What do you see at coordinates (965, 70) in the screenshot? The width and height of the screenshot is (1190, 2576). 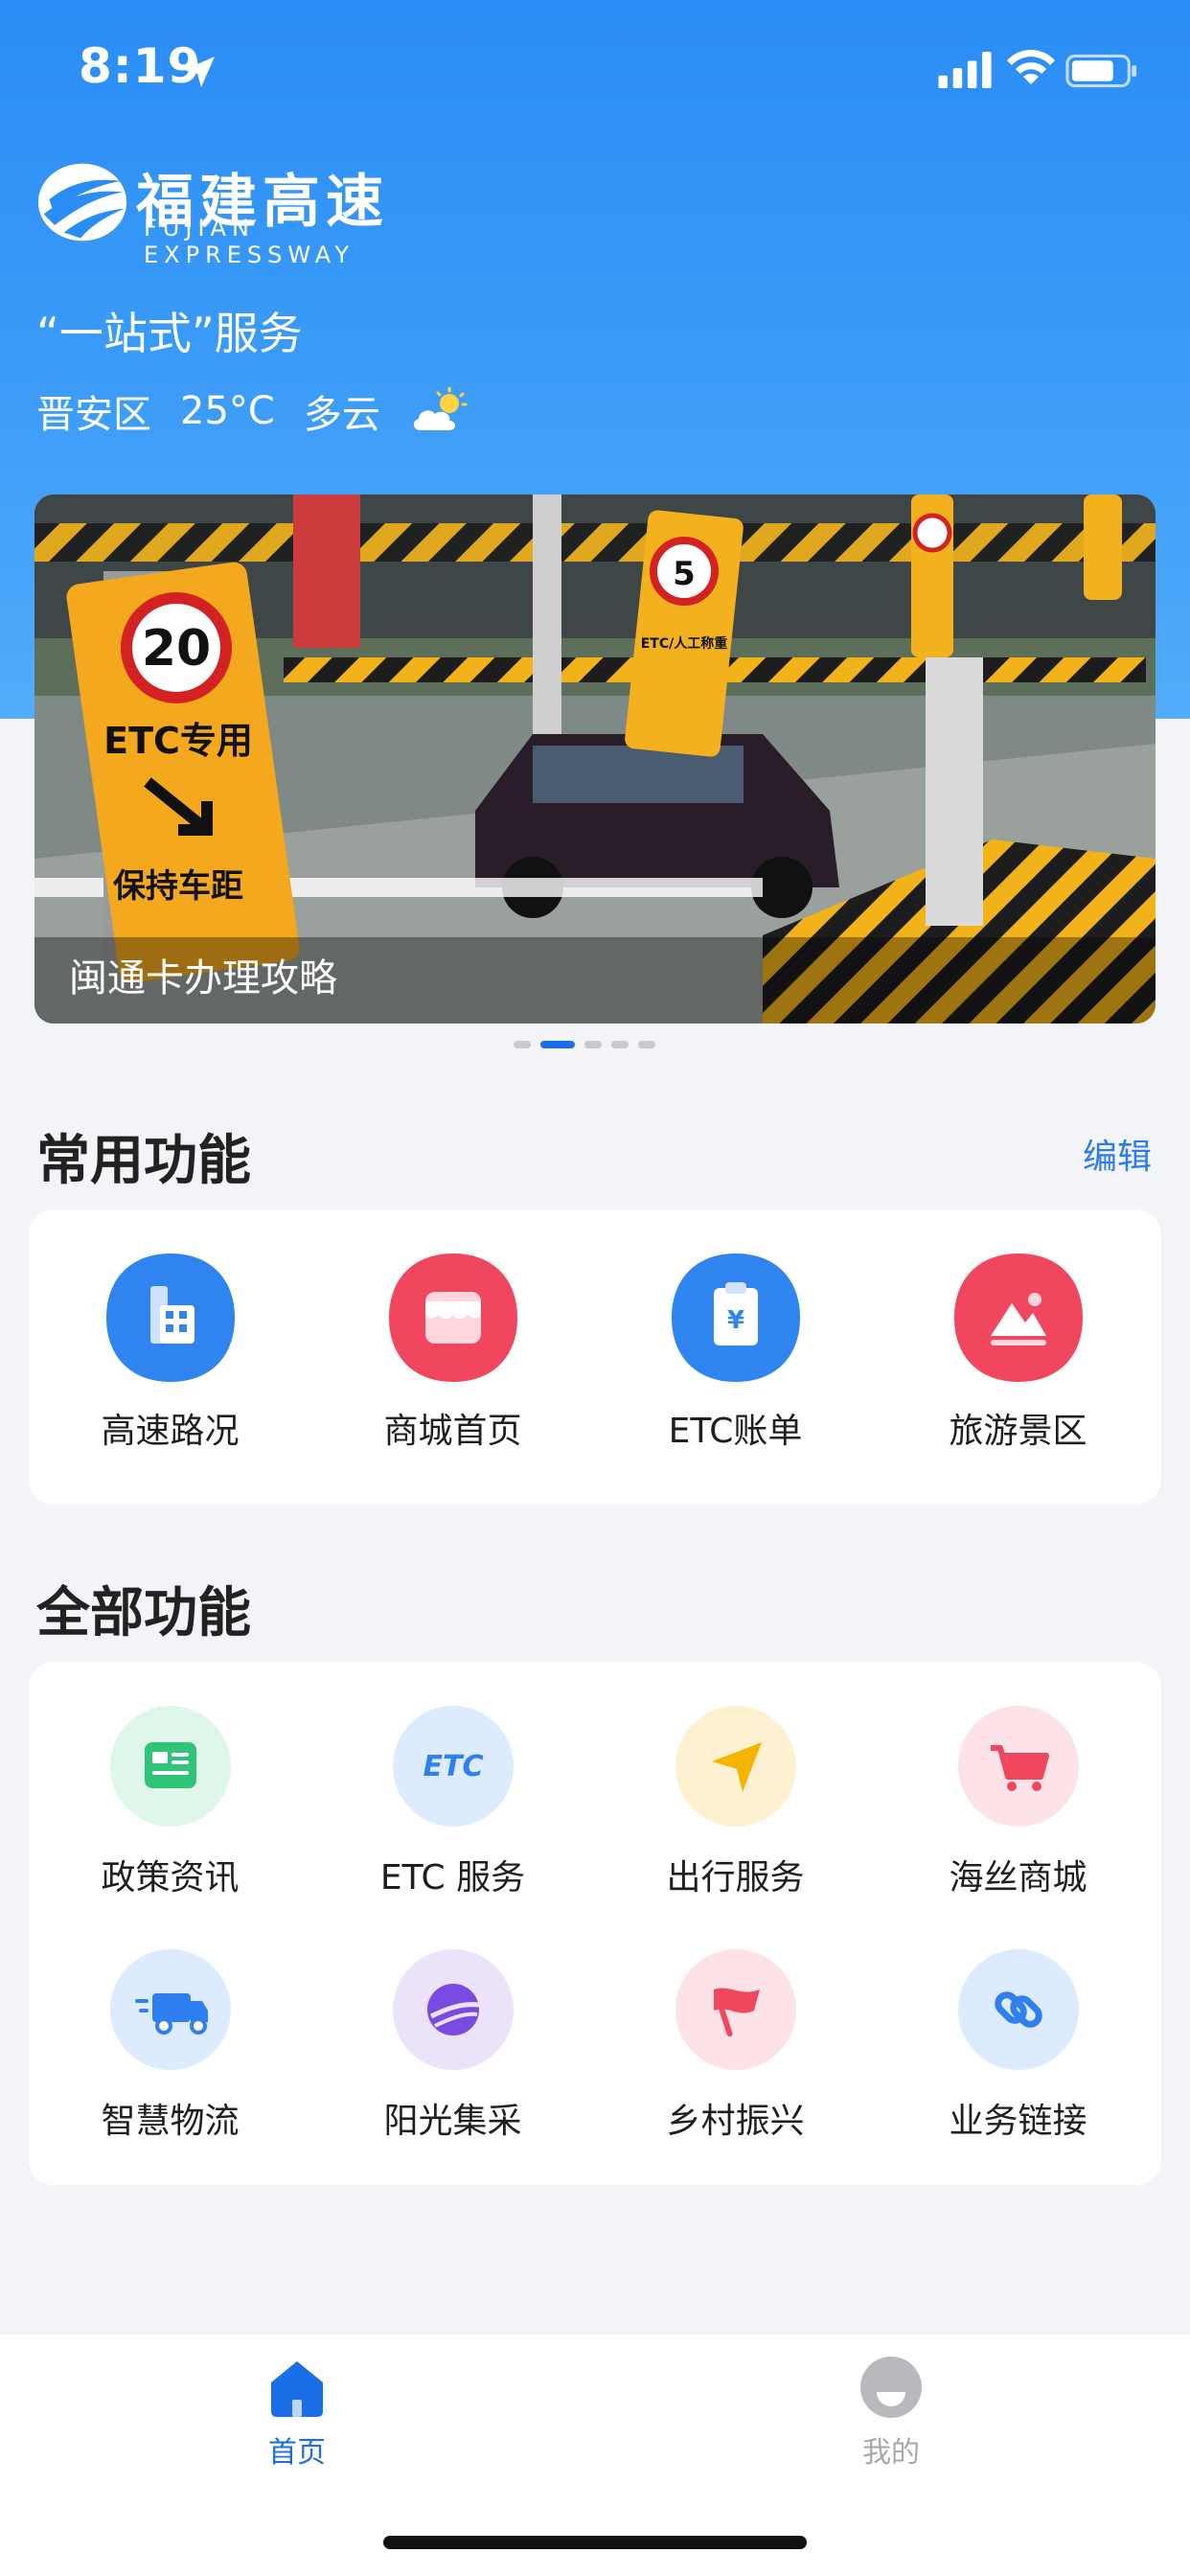 I see `cellular-signal-icon` at bounding box center [965, 70].